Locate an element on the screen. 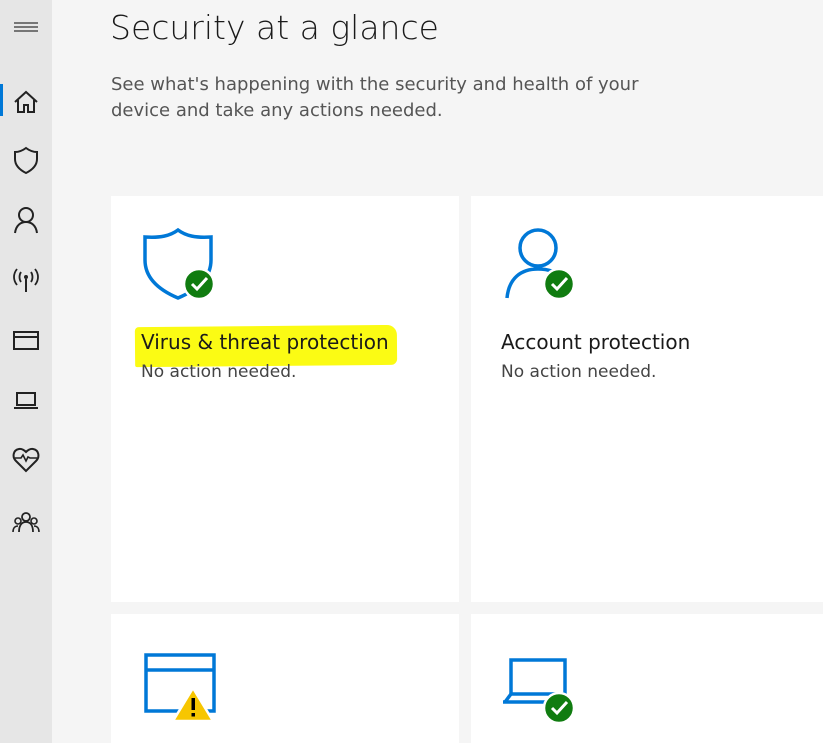 Image resolution: width=823 pixels, height=743 pixels. menu-icon is located at coordinates (26, 27).